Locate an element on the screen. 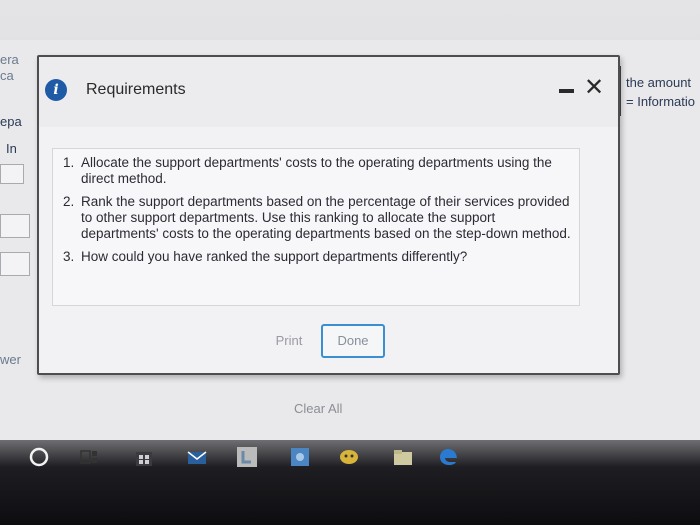 Image resolution: width=700 pixels, height=525 pixels. bg-fragment-3: epa is located at coordinates (11, 121).